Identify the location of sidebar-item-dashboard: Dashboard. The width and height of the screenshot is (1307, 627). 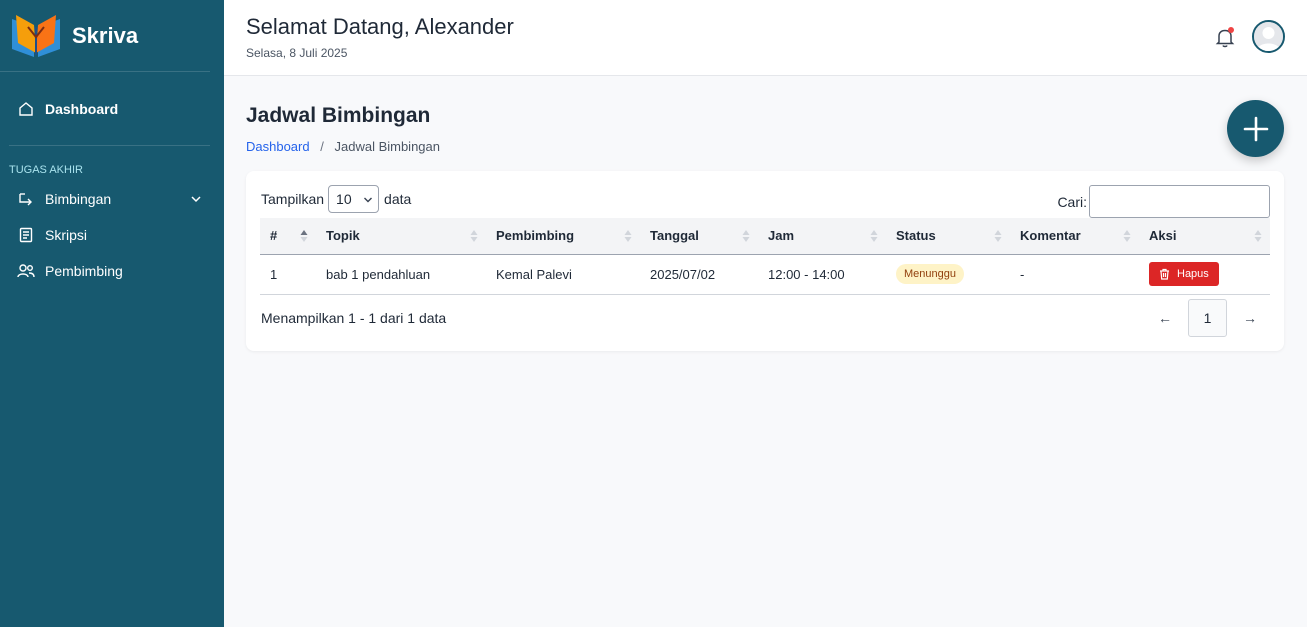
(112, 109).